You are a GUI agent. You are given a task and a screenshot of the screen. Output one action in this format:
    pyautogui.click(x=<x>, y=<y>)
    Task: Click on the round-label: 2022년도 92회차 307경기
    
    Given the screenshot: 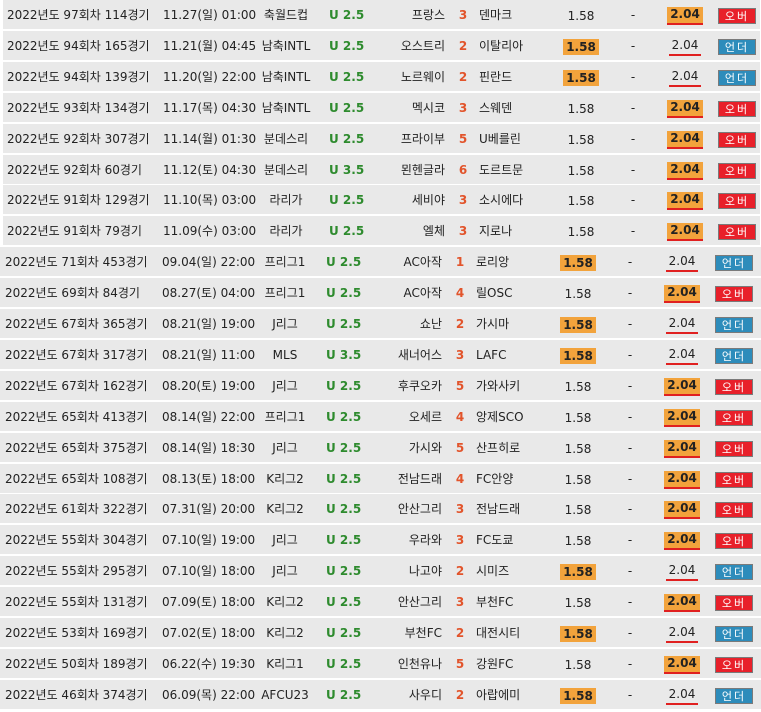 What is the action you would take?
    pyautogui.click(x=78, y=139)
    